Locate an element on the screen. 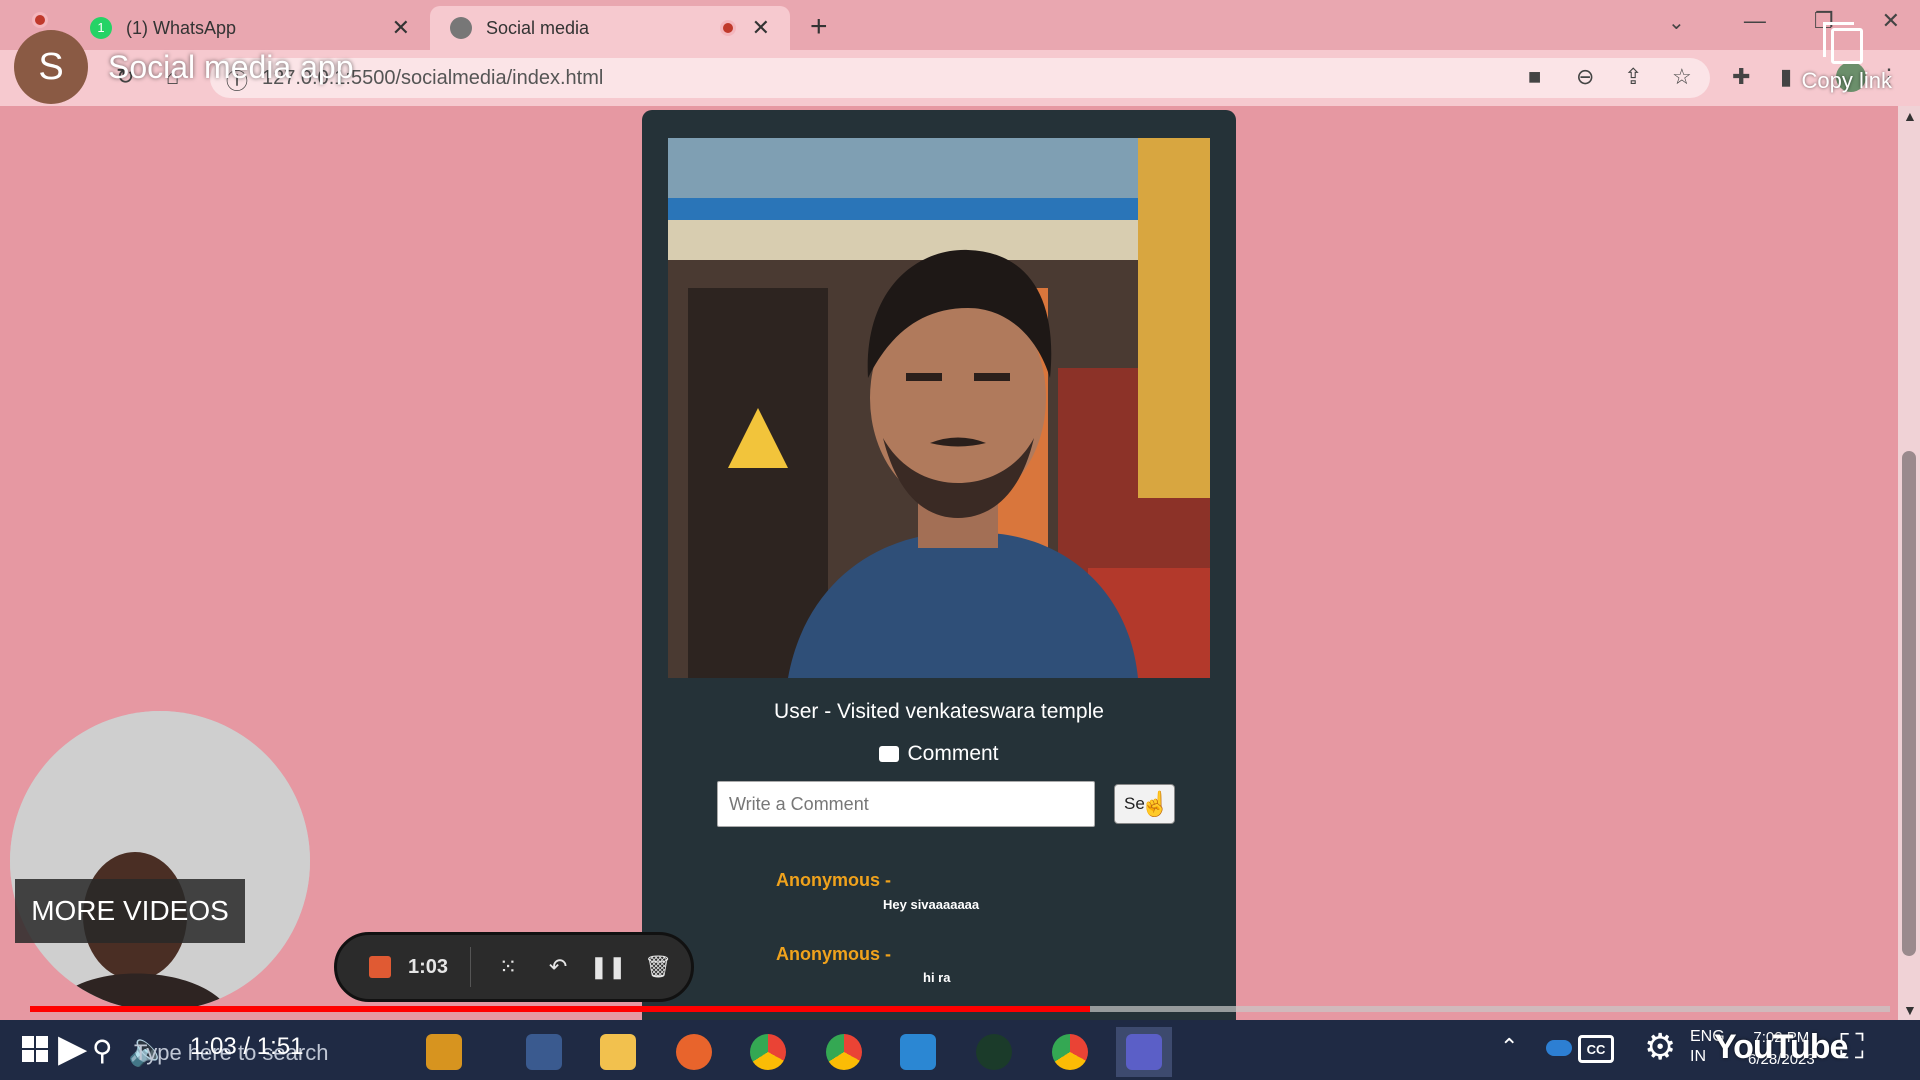 This screenshot has width=1920, height=1080. divider is located at coordinates (471, 967).